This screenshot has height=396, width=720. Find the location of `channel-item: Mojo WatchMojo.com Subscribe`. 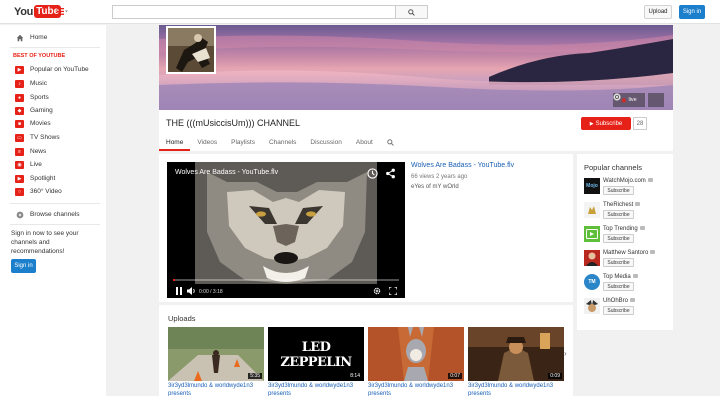

channel-item: Mojo WatchMojo.com Subscribe is located at coordinates (626, 189).